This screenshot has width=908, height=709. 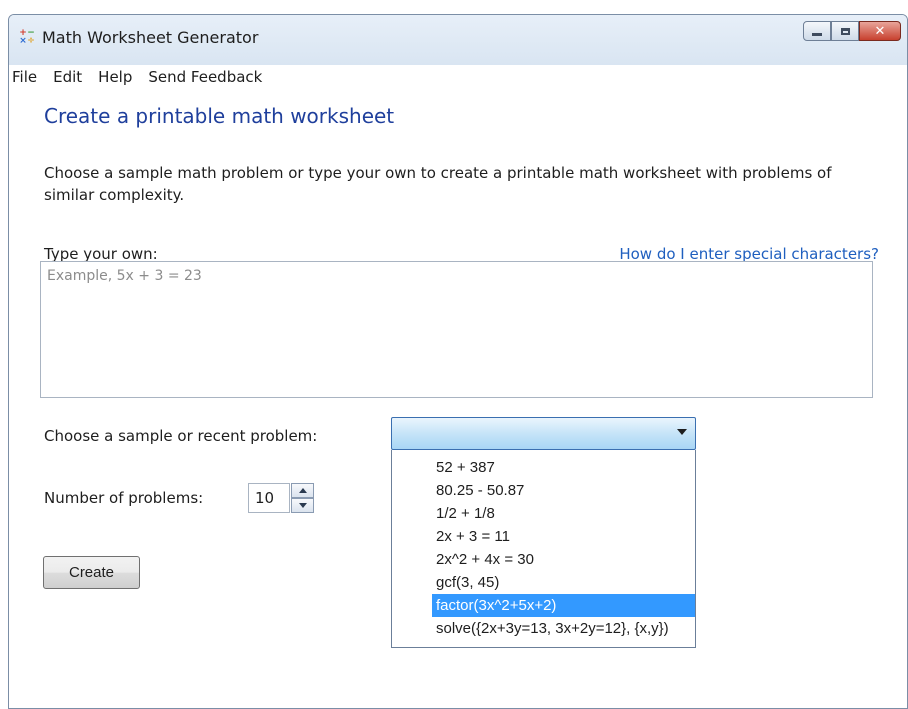 I want to click on sample-option: 52 + 387, so click(x=563, y=467).